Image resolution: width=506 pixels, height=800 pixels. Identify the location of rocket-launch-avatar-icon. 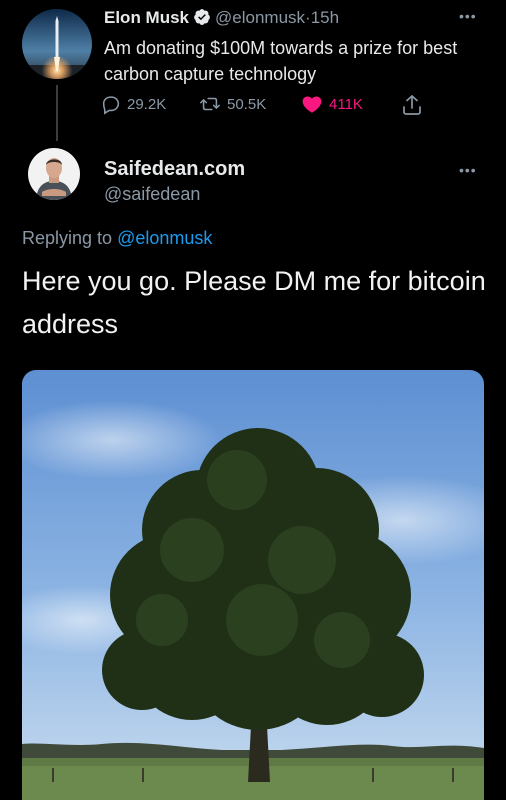
(57, 44).